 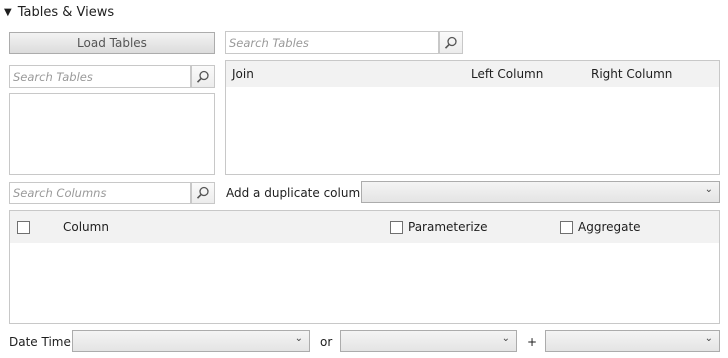 I want to click on section-header: ▼ Tables & Views, so click(x=59, y=12).